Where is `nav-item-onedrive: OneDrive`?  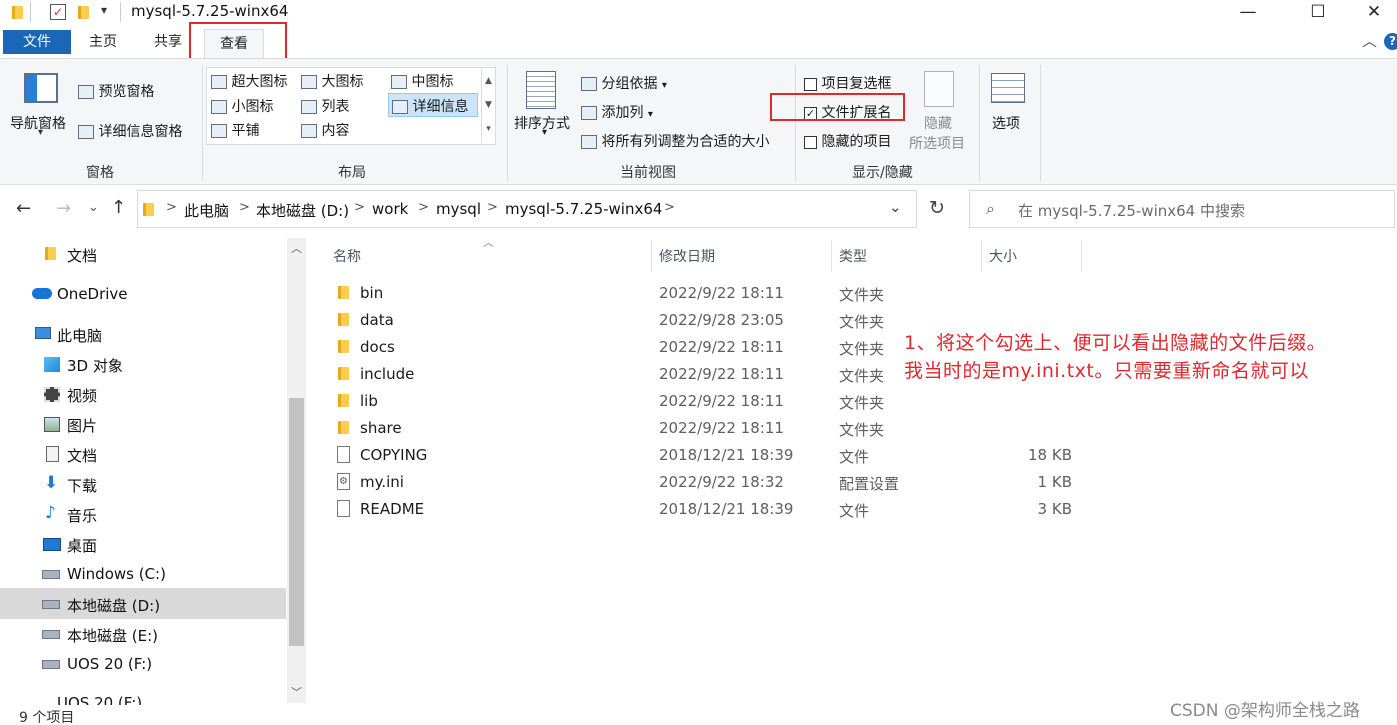
nav-item-onedrive: OneDrive is located at coordinates (92, 294).